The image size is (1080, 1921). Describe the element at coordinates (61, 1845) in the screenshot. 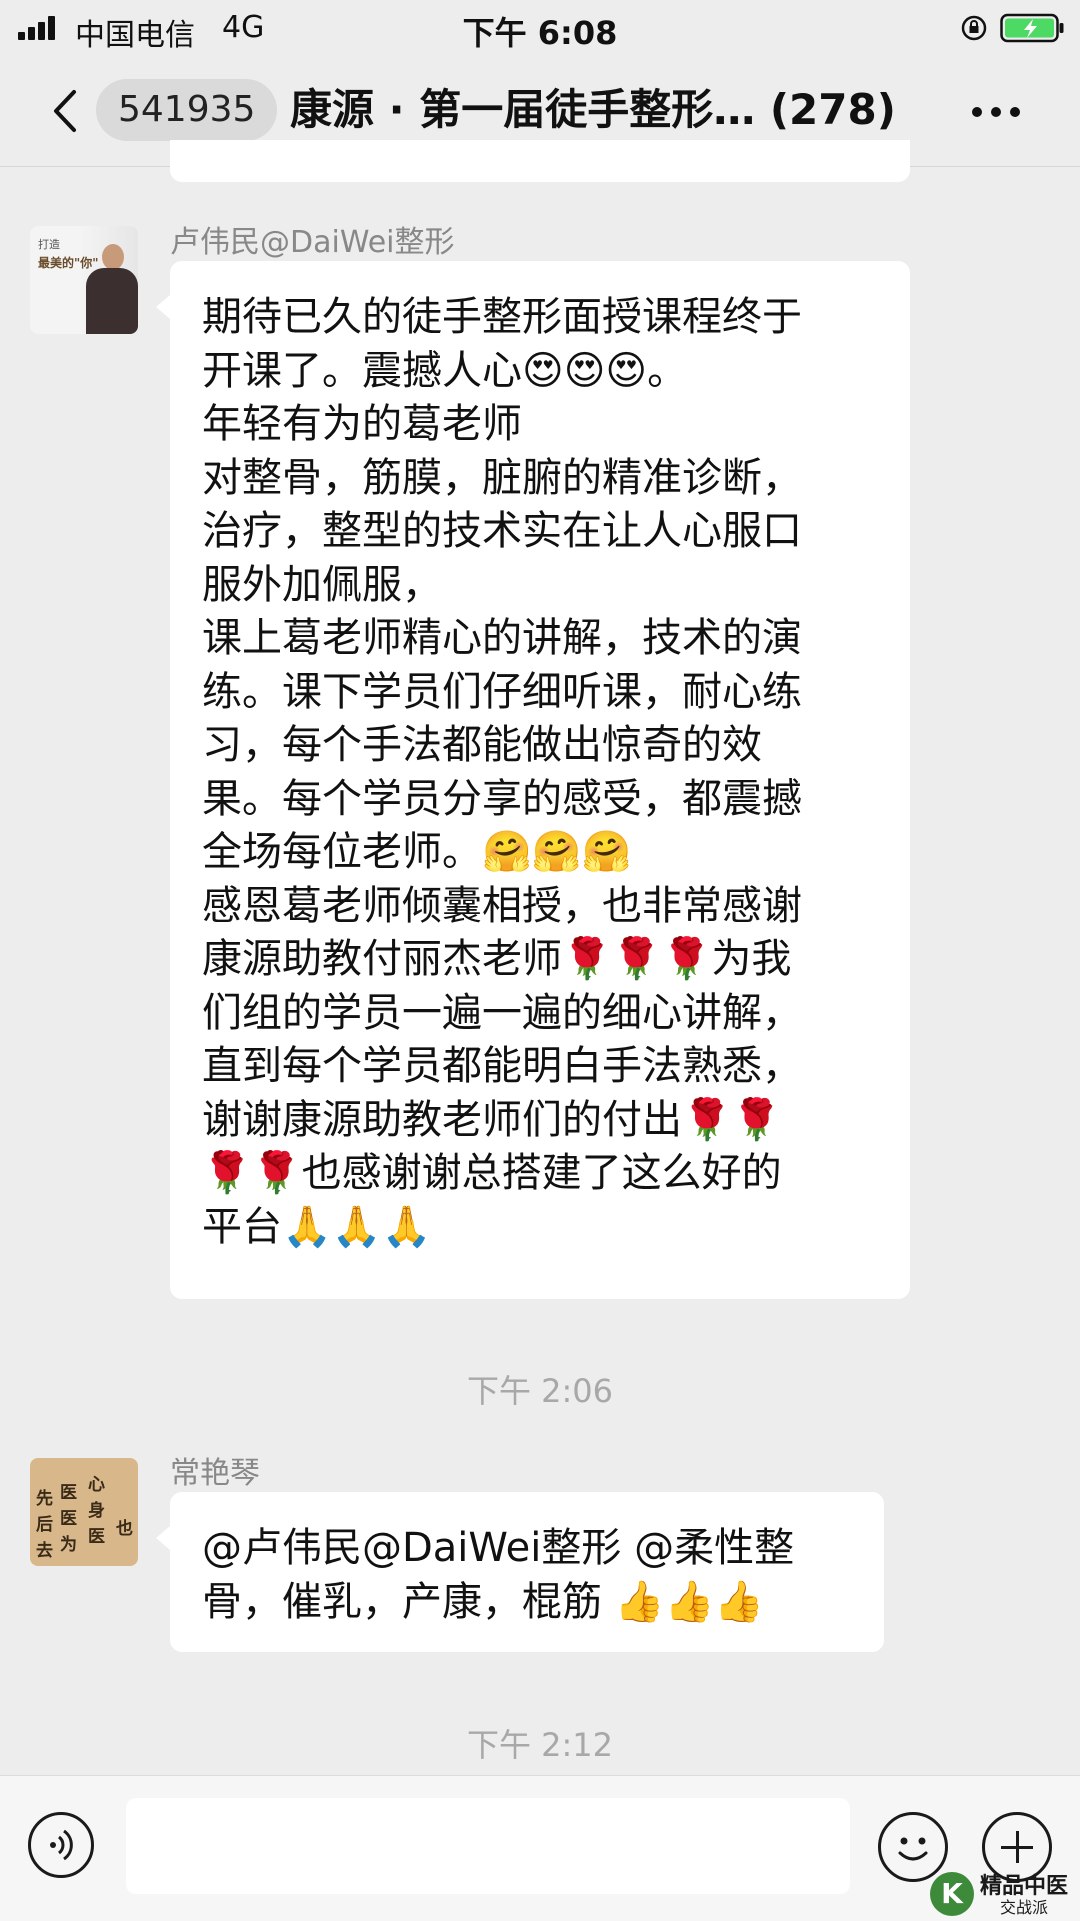

I see `voice-icon` at that location.